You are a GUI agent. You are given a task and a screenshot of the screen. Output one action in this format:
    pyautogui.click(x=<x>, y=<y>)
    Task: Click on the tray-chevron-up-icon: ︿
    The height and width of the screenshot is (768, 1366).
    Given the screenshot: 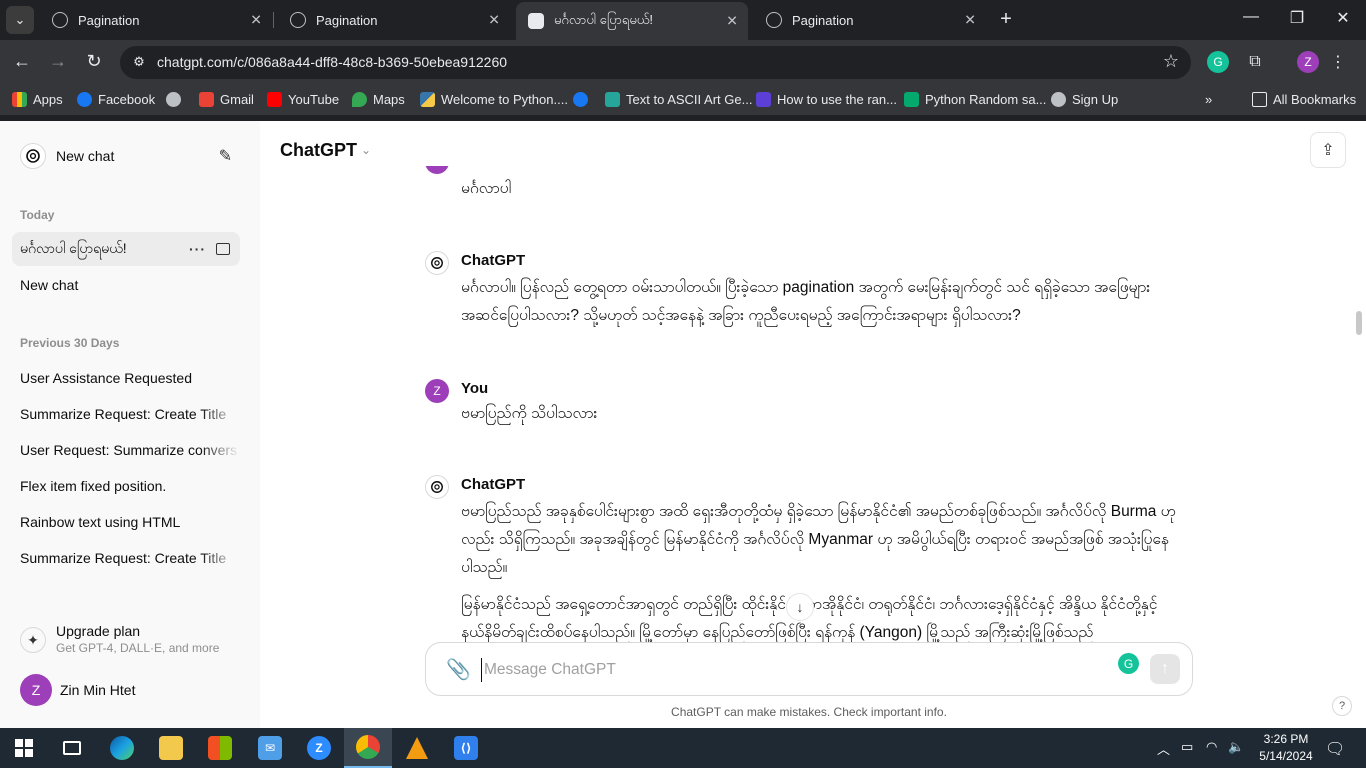 What is the action you would take?
    pyautogui.click(x=1163, y=748)
    